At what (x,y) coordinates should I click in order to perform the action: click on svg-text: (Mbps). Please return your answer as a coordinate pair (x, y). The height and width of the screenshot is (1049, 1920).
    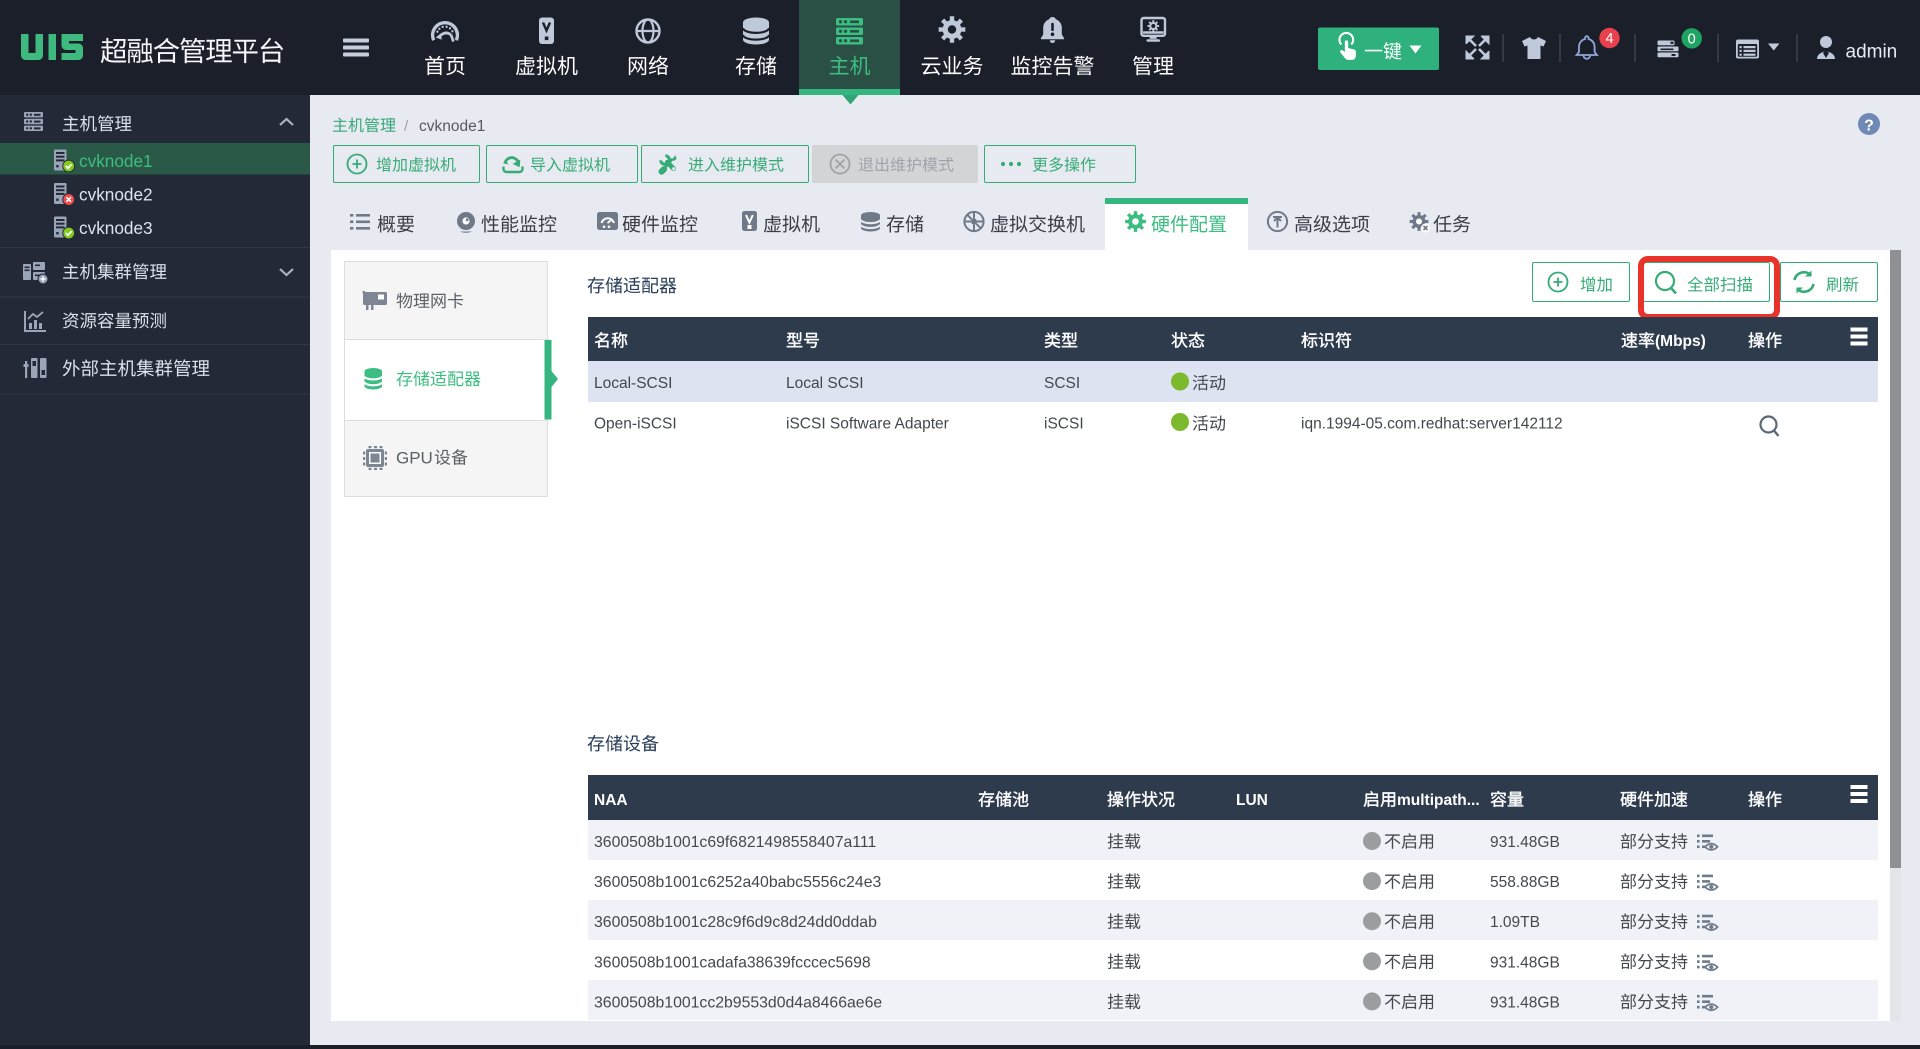
    Looking at the image, I should click on (1680, 341).